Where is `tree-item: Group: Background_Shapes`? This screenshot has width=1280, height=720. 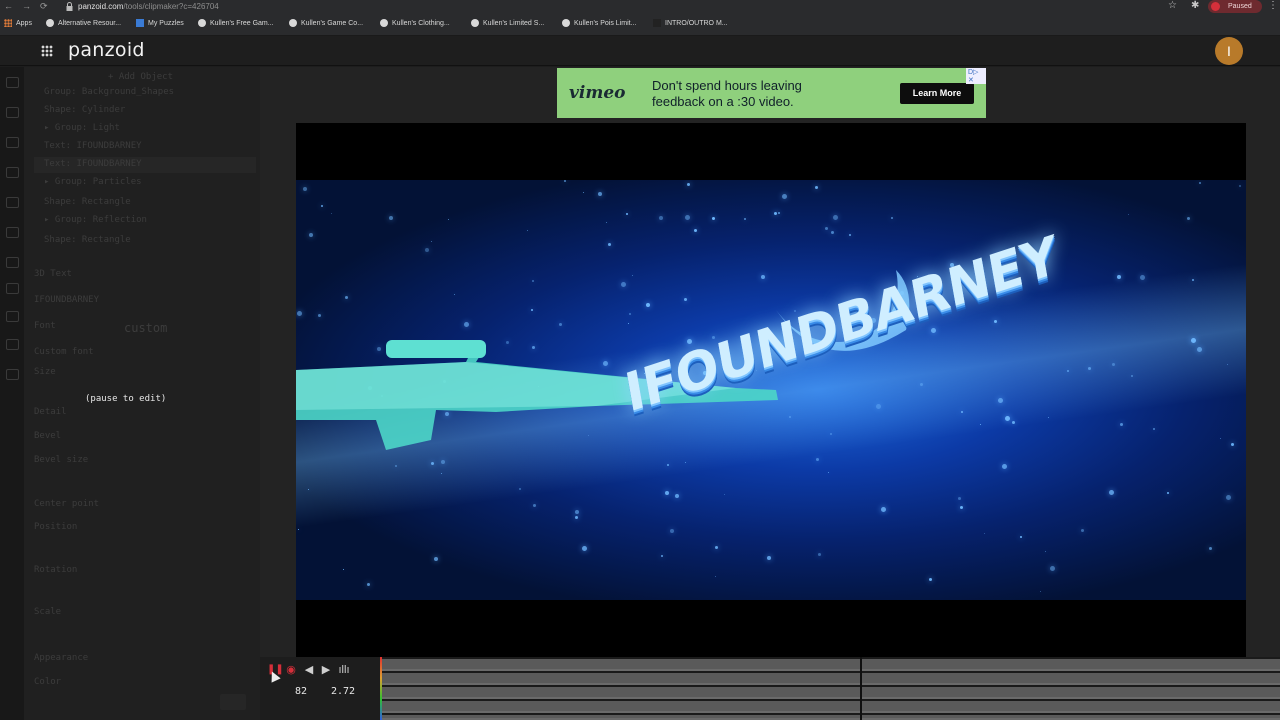 tree-item: Group: Background_Shapes is located at coordinates (109, 92).